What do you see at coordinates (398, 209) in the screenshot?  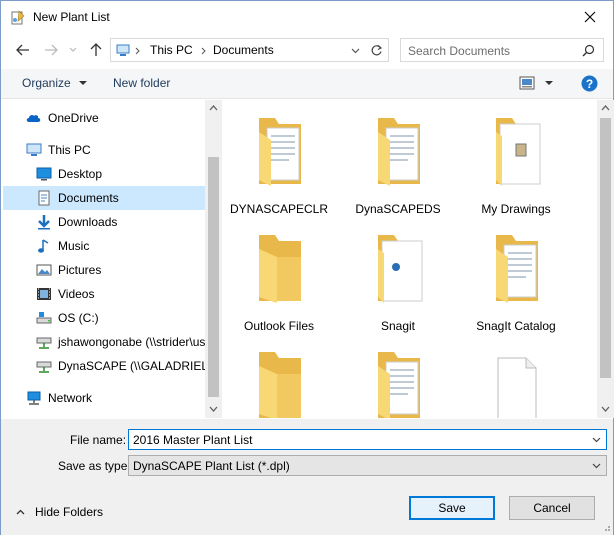 I see `file-name: DynaSCAPEDS` at bounding box center [398, 209].